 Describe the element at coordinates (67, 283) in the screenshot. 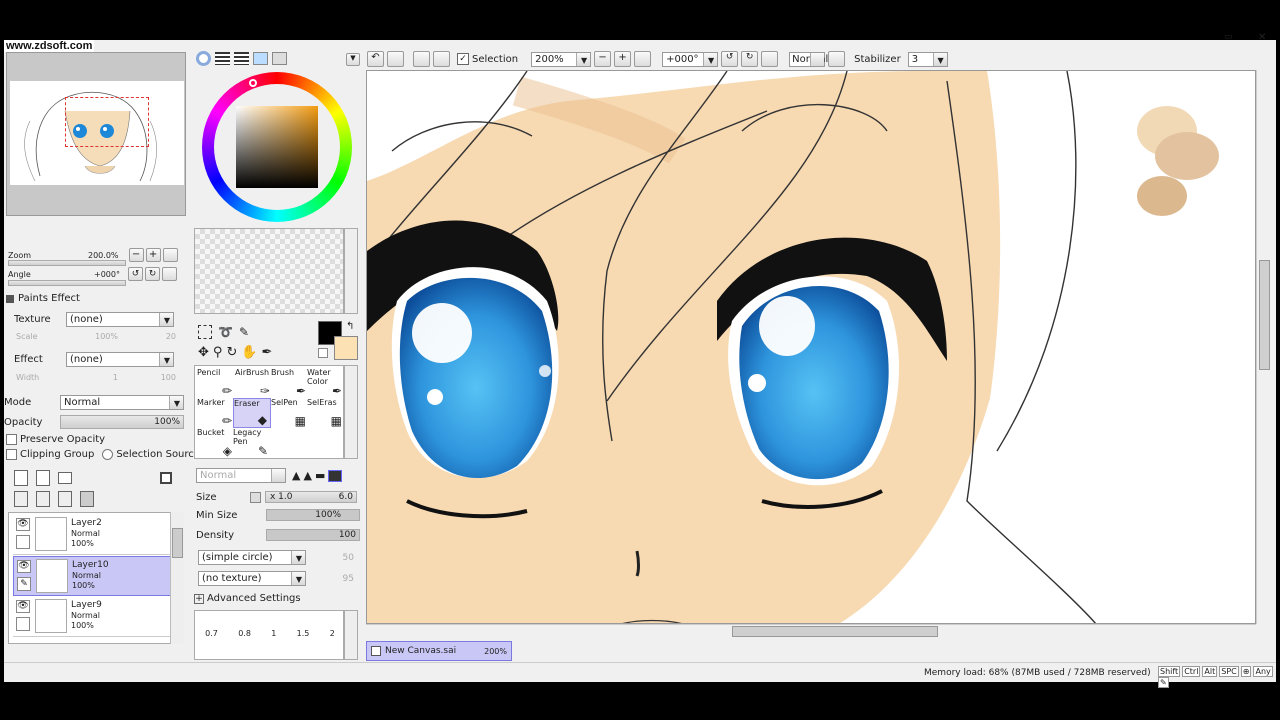

I see `angle-slider` at that location.